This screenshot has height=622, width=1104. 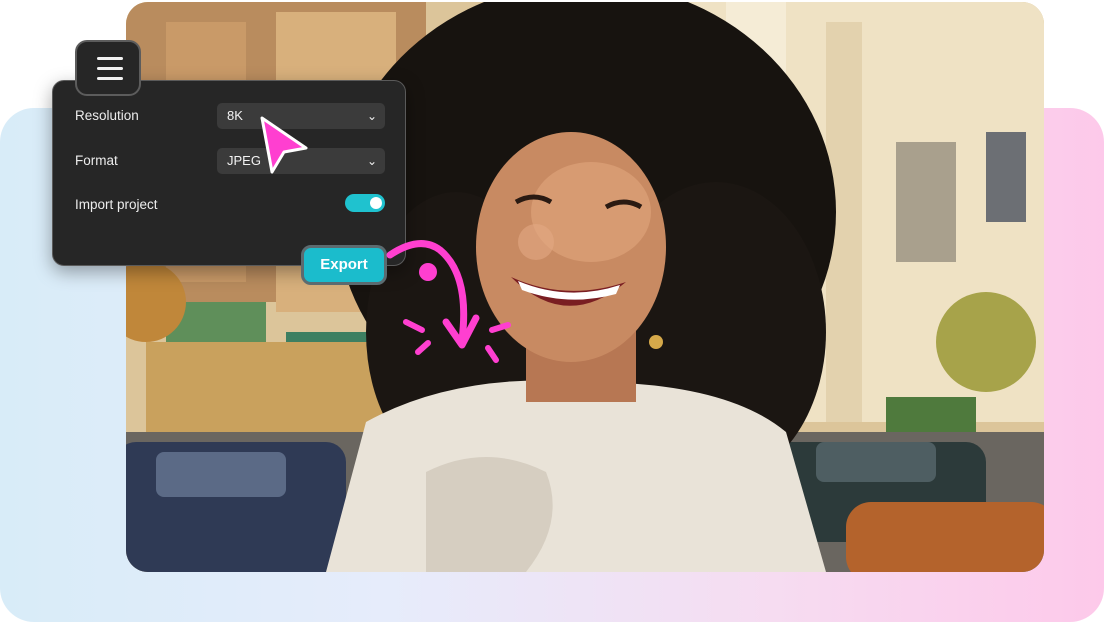 What do you see at coordinates (116, 204) in the screenshot?
I see `import-project-label: Import project` at bounding box center [116, 204].